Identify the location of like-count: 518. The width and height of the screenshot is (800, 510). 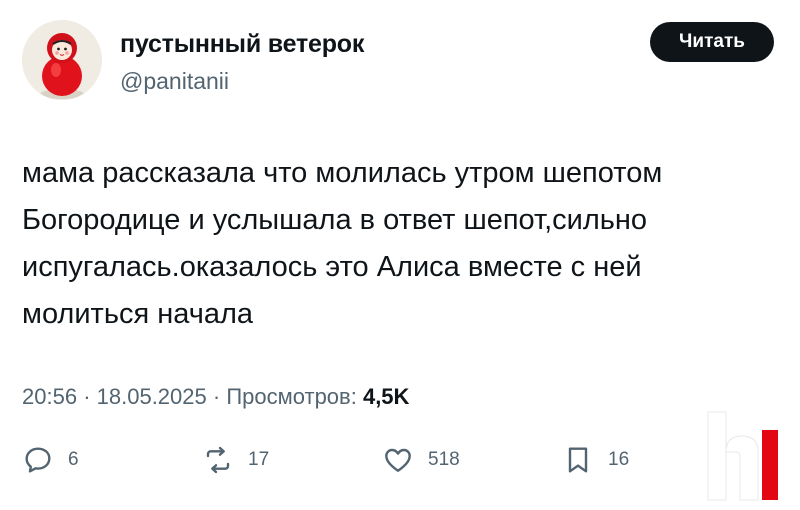
(444, 459).